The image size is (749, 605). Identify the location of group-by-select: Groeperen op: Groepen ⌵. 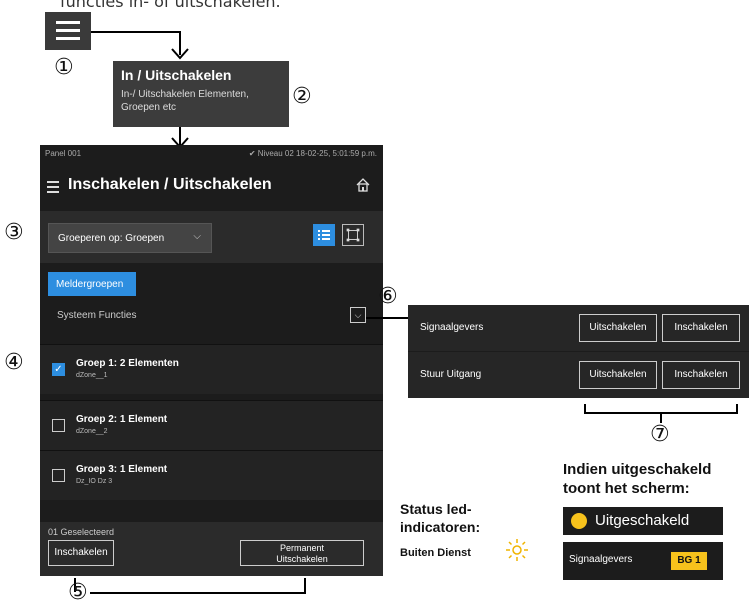
(130, 238).